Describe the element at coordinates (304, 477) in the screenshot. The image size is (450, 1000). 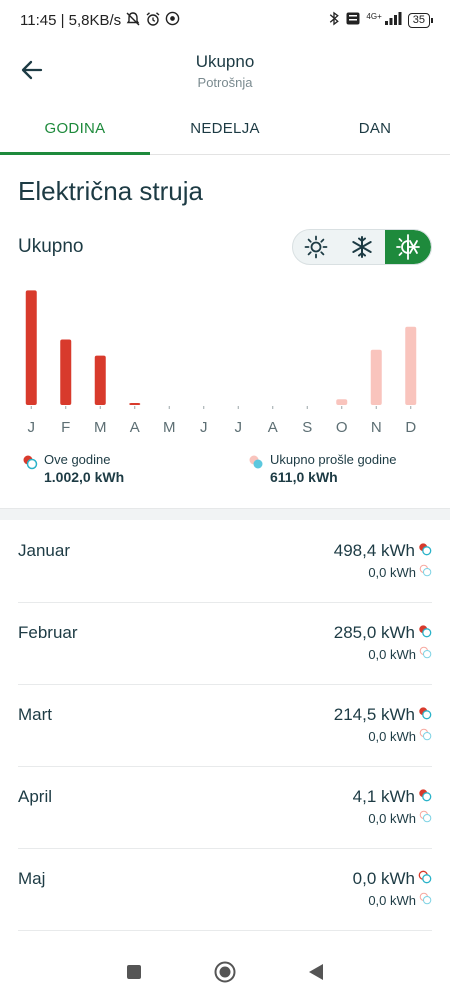
I see `legend-previous-value: 611,0 kWh` at that location.